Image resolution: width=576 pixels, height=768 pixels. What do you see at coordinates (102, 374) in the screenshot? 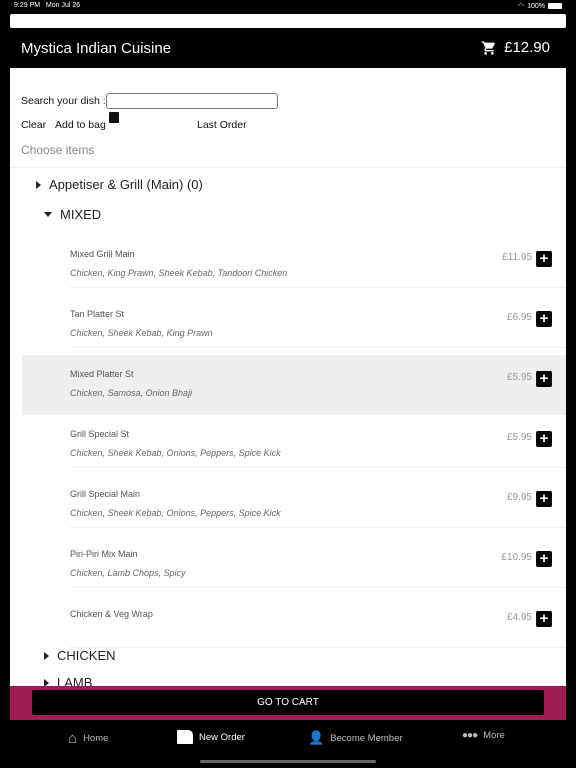
I see `item-name: Mixed Platter St` at bounding box center [102, 374].